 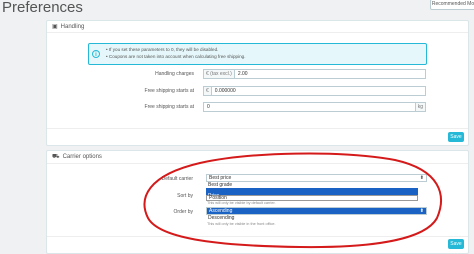 What do you see at coordinates (169, 107) in the screenshot?
I see `free-shipping-weight-label: Free shipping starts at` at bounding box center [169, 107].